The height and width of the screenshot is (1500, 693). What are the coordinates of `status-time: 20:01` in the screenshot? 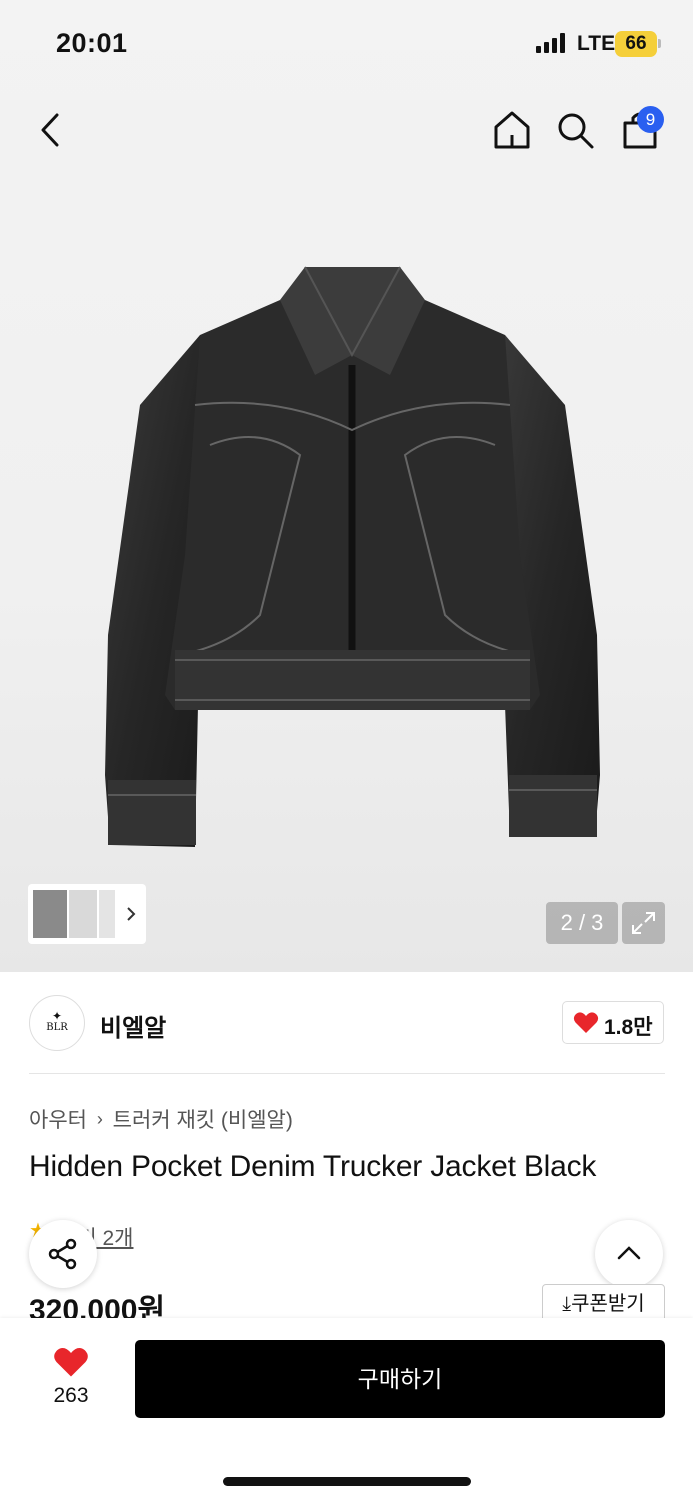 It's located at (92, 43).